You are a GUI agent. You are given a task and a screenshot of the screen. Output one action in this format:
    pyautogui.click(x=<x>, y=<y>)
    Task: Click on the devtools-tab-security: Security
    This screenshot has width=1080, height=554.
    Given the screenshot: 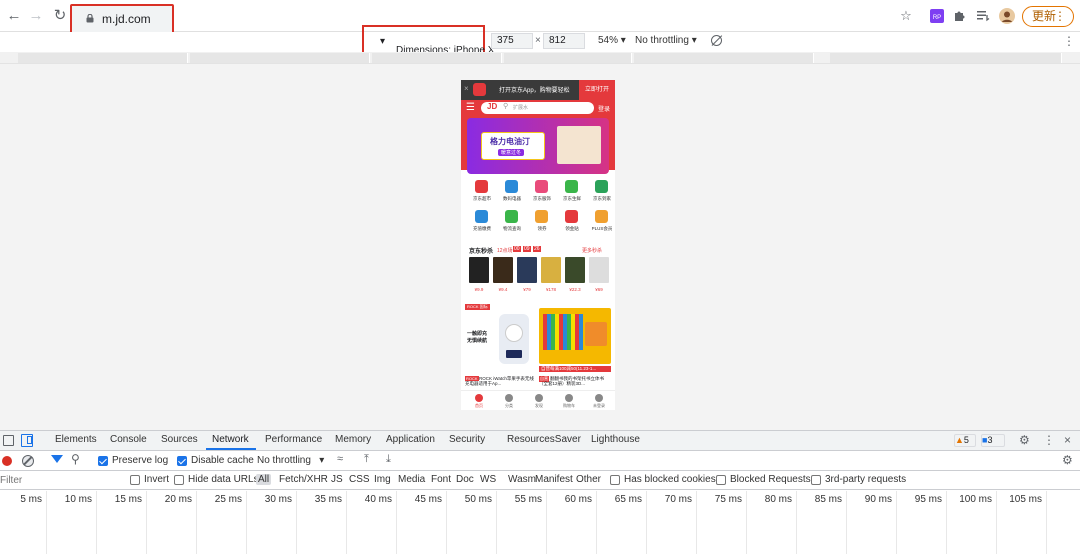 What is the action you would take?
    pyautogui.click(x=467, y=439)
    